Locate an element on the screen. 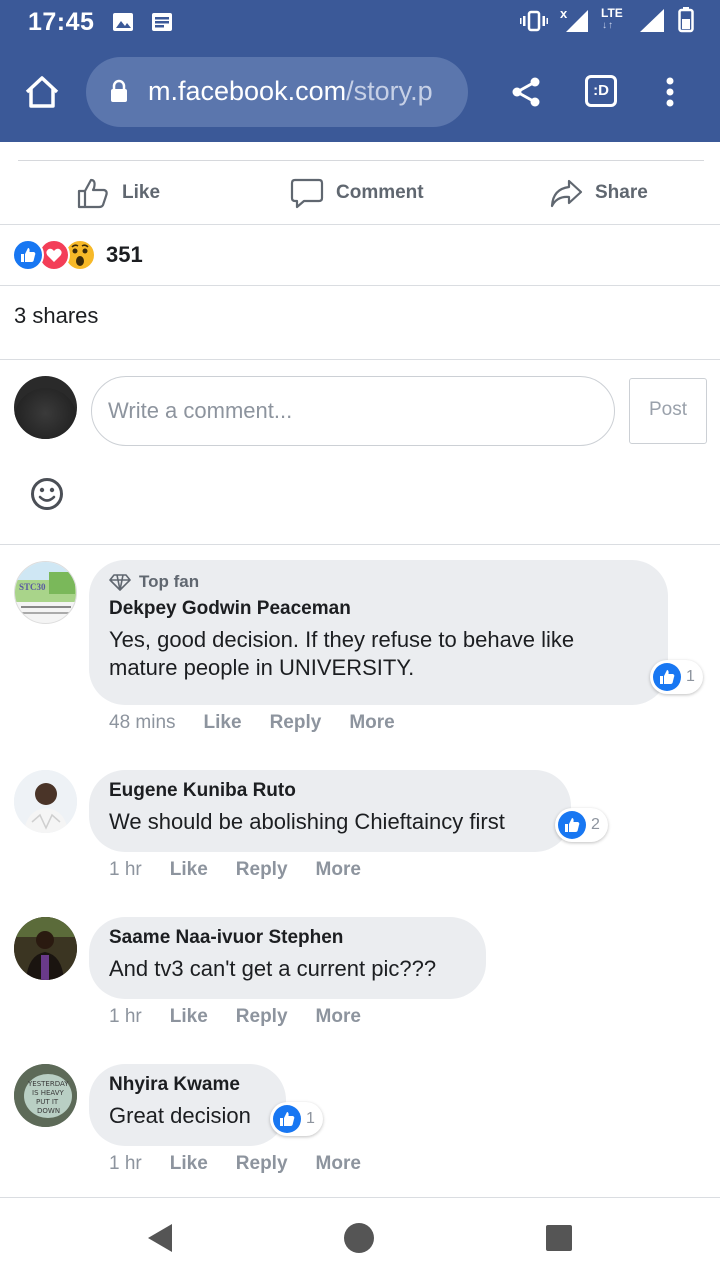 This screenshot has height=1280, width=720. news-icon is located at coordinates (162, 22).